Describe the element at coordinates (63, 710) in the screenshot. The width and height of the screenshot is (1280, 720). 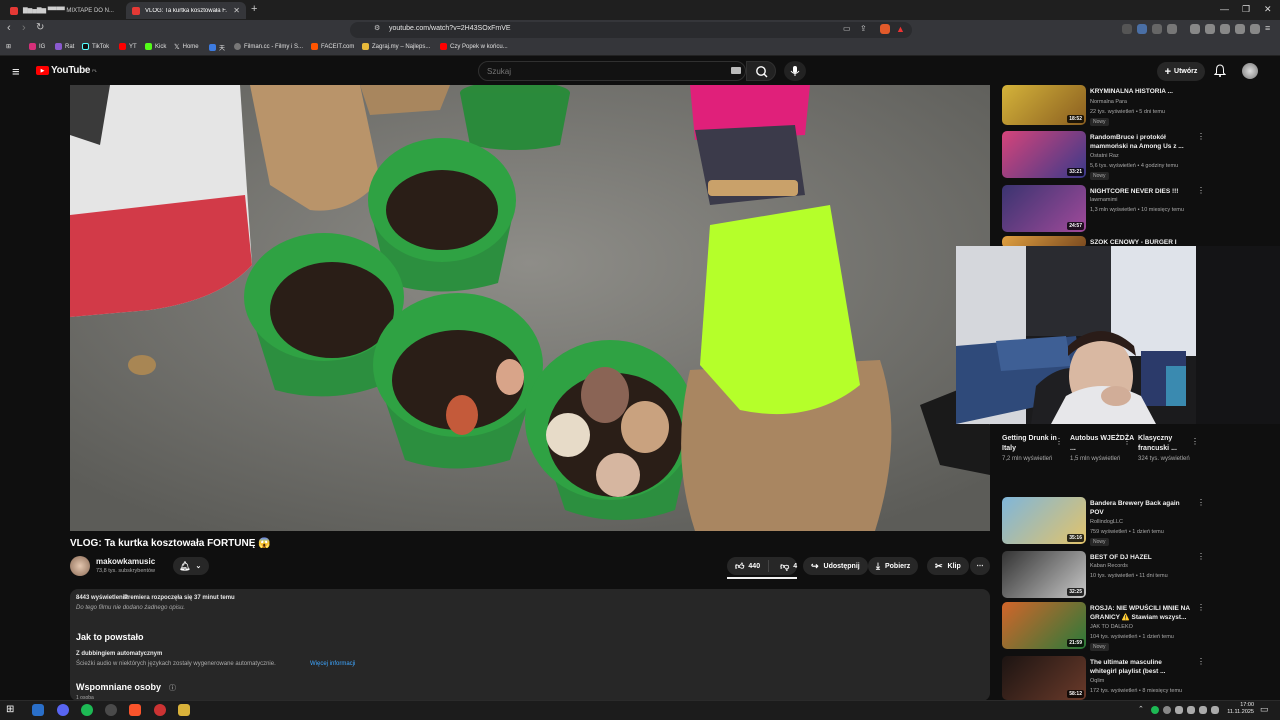
I see `discord-icon` at that location.